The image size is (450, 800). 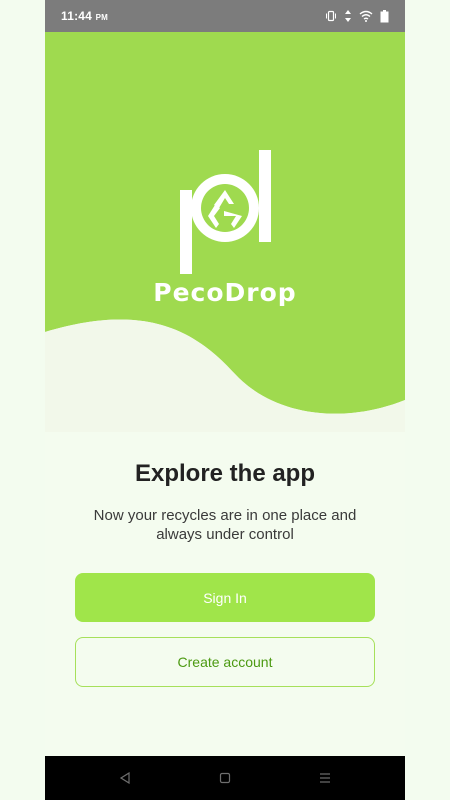 I want to click on back-icon, so click(x=124, y=778).